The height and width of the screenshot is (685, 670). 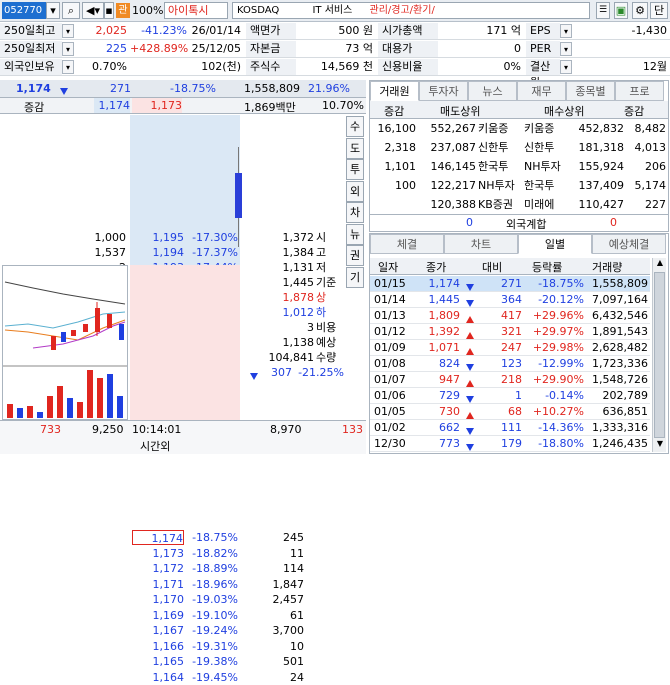 I want to click on link-button: ▪, so click(x=109, y=10).